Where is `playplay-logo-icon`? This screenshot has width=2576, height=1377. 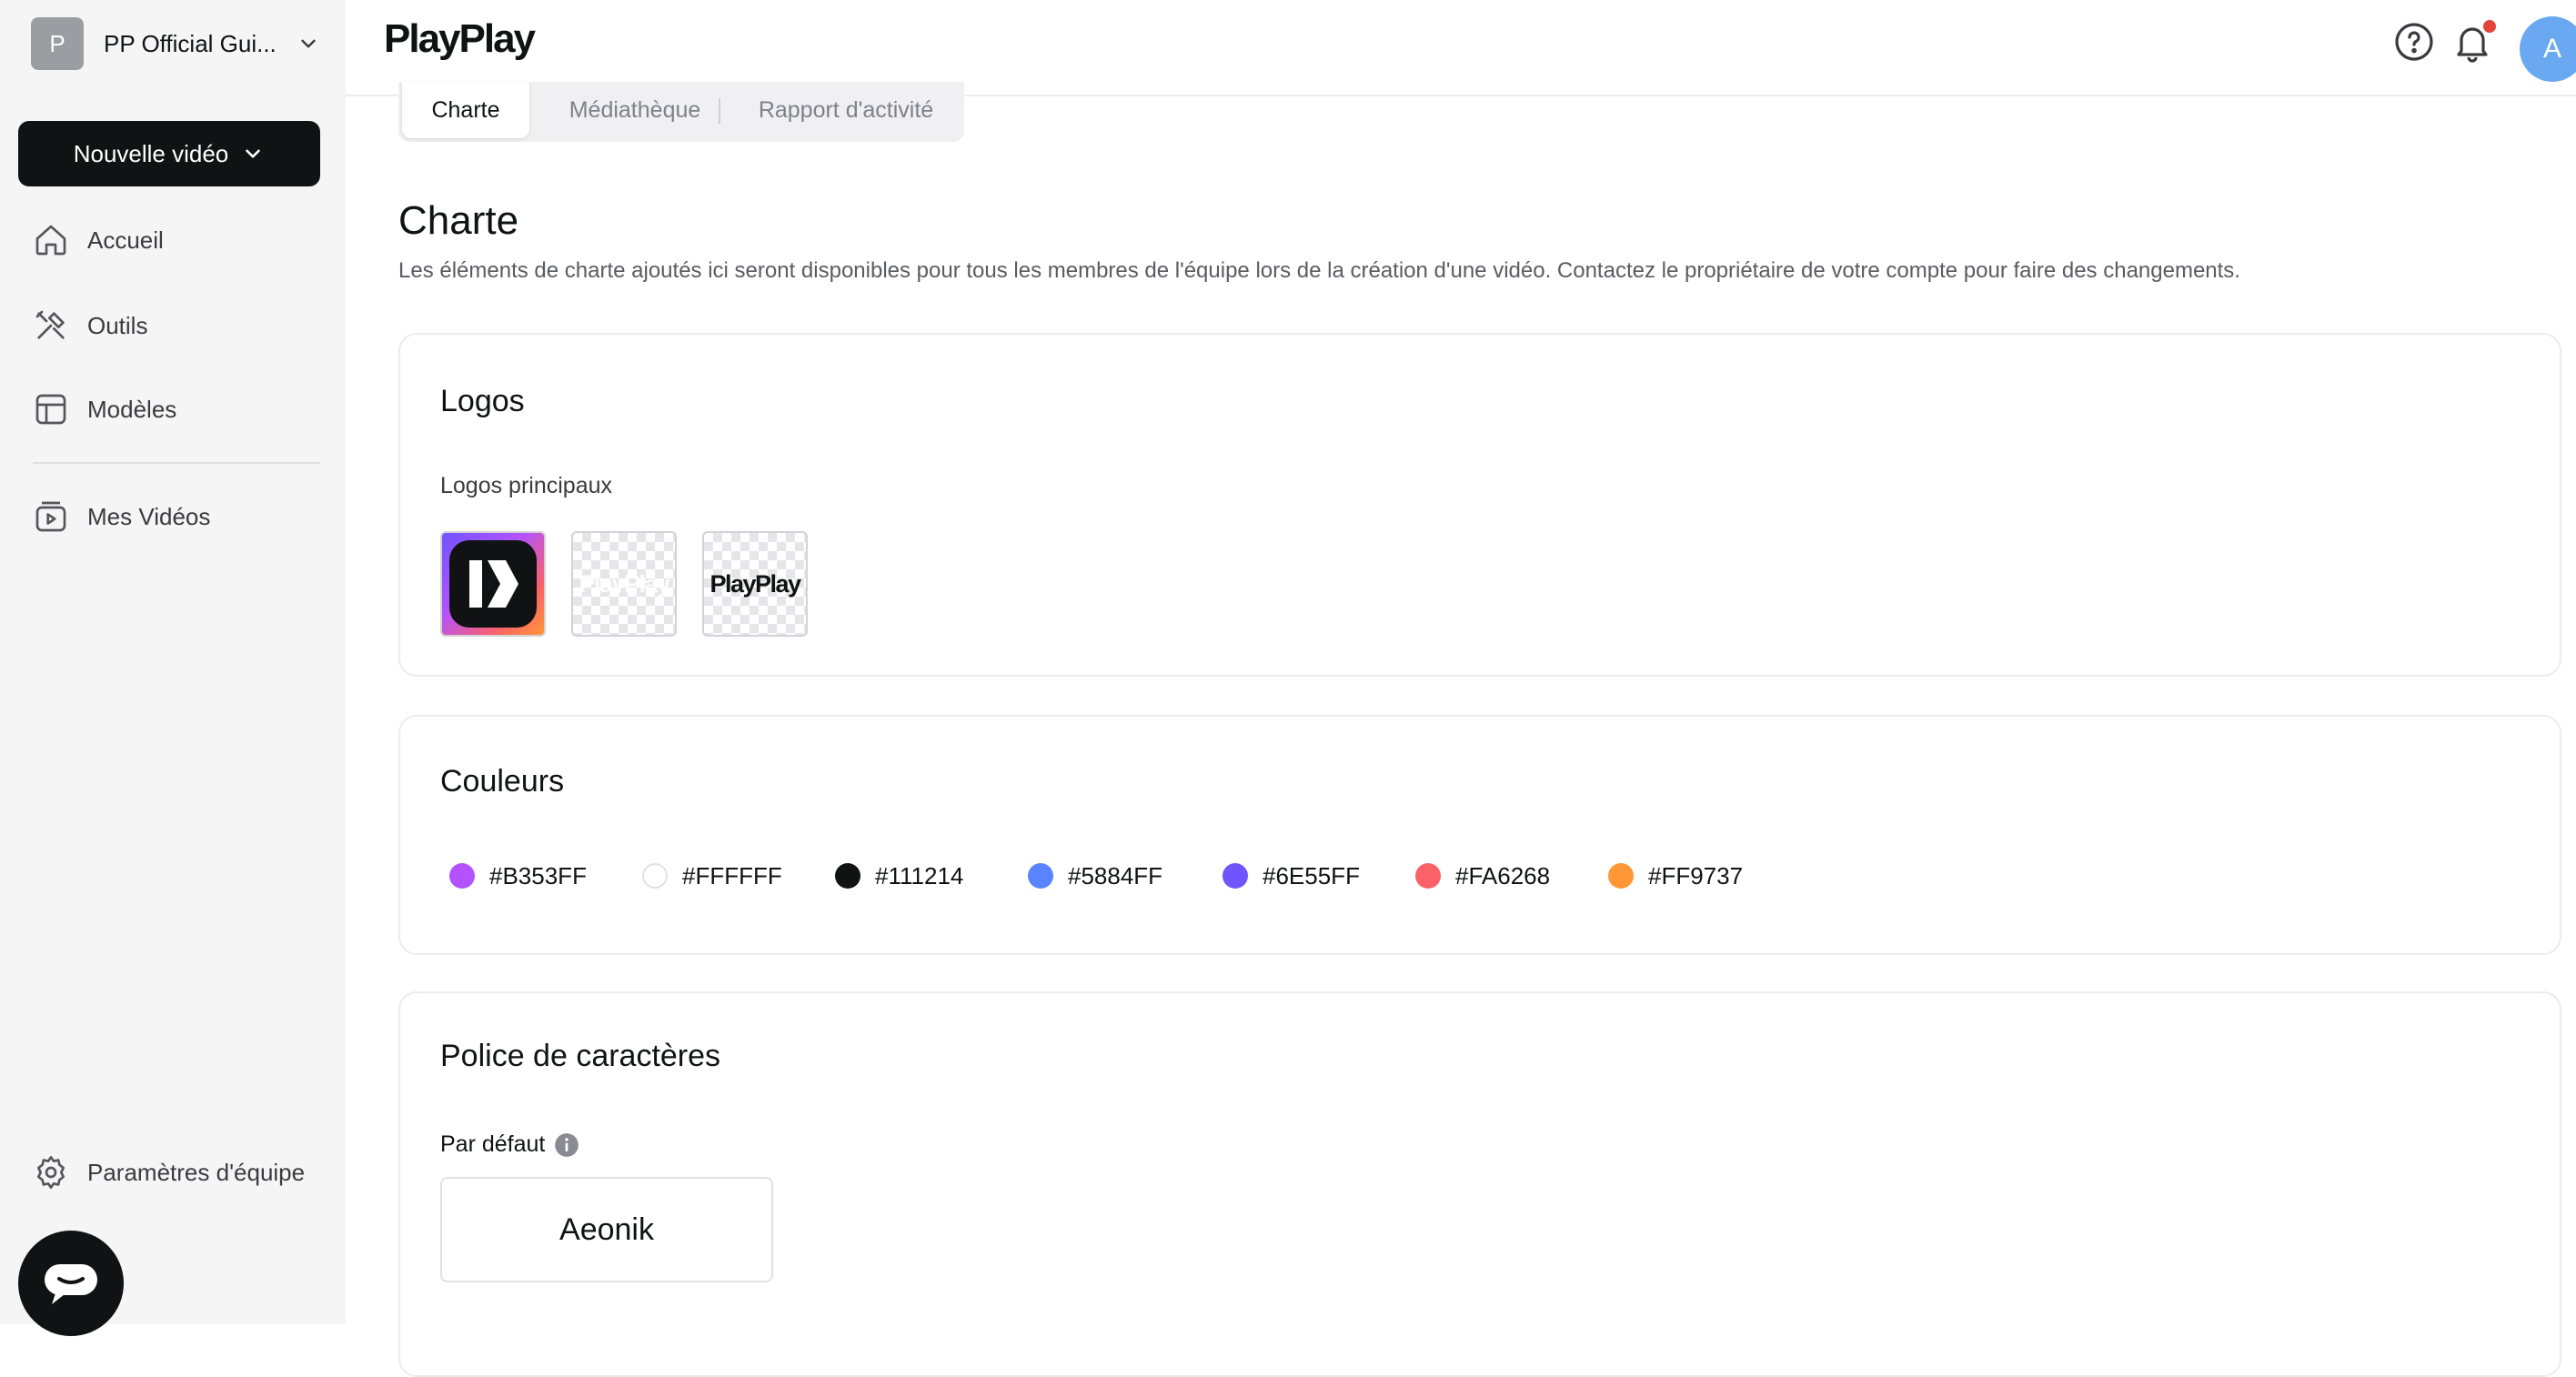 playplay-logo-icon is located at coordinates (493, 584).